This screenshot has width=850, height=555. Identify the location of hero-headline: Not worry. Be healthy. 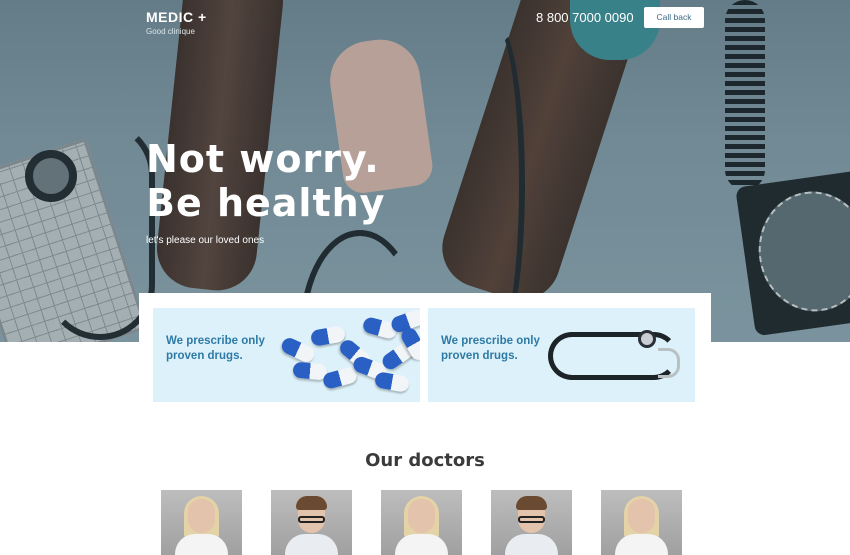
(265, 181).